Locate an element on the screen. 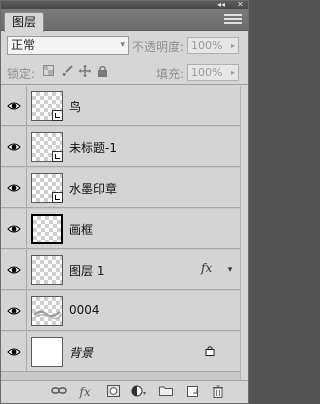 This screenshot has width=320, height=404. layer-name: 未标题-1 is located at coordinates (93, 148).